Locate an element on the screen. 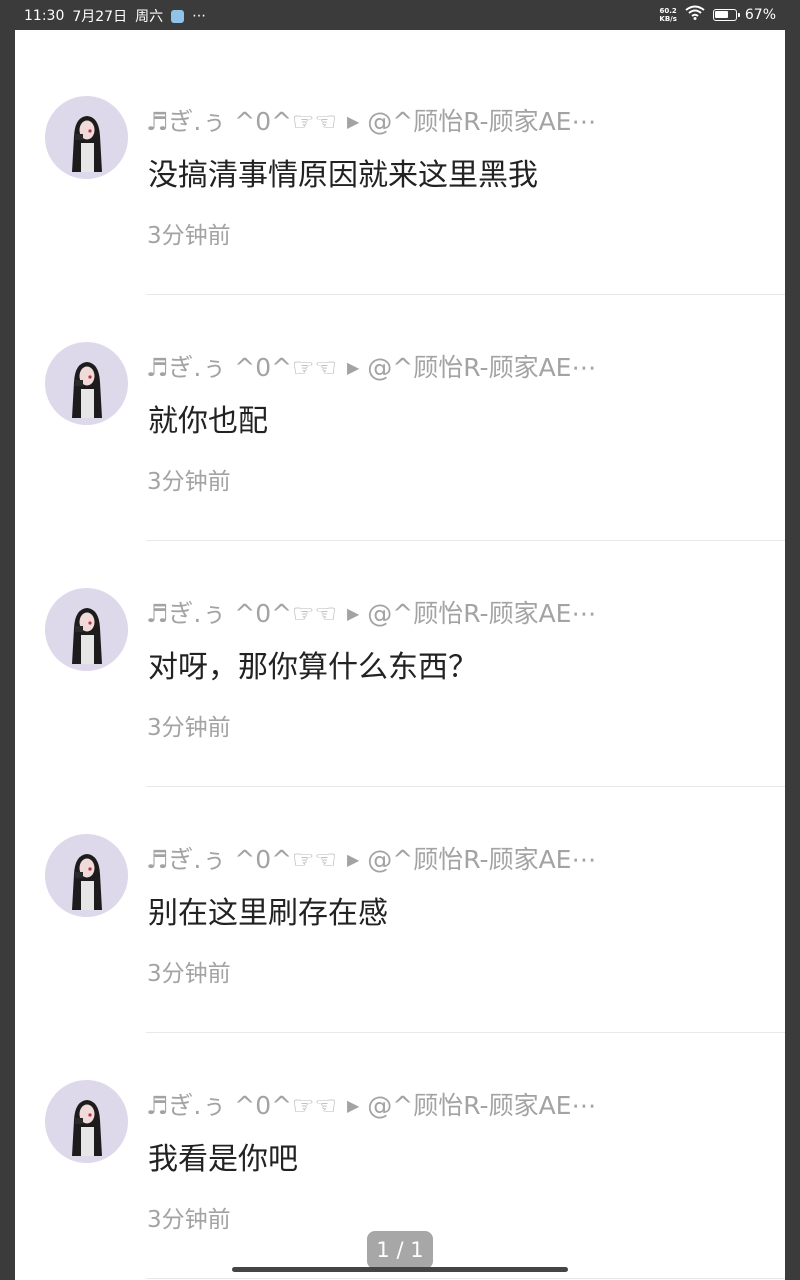 This screenshot has width=800, height=1280. status-bar: 11:30 7月27日 周六 ⋯ 60.2 KB/s 67% is located at coordinates (400, 15).